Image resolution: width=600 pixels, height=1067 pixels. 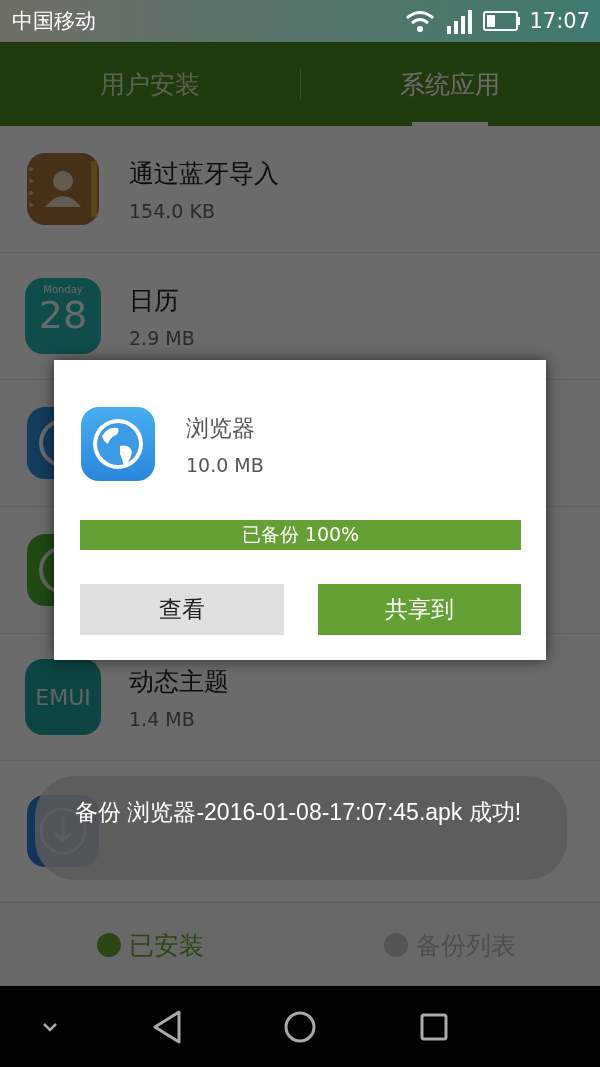 I want to click on calendar-icon: Monday 28, so click(x=63, y=316).